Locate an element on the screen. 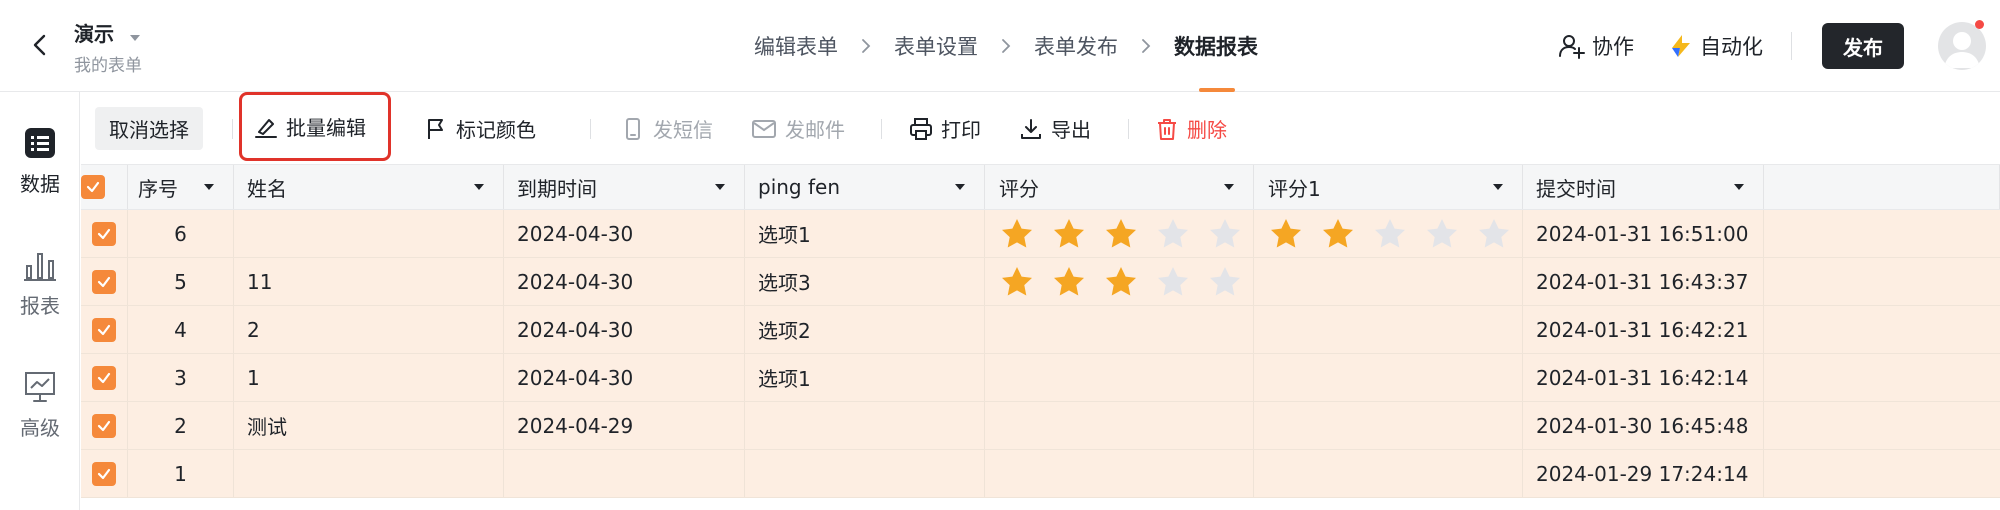  cell-ping-fen: 选项2 is located at coordinates (865, 329).